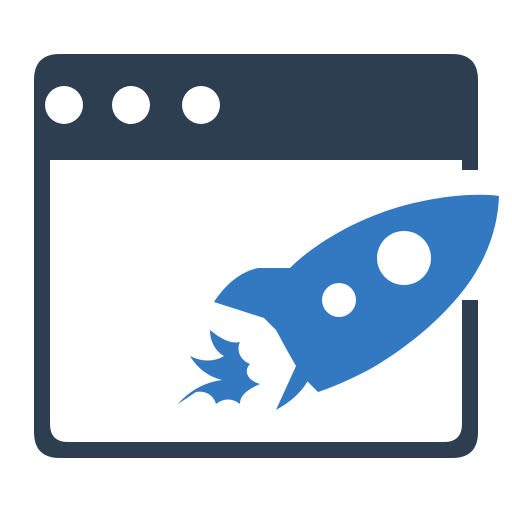 The height and width of the screenshot is (512, 512). I want to click on flame-outer, so click(219, 367).